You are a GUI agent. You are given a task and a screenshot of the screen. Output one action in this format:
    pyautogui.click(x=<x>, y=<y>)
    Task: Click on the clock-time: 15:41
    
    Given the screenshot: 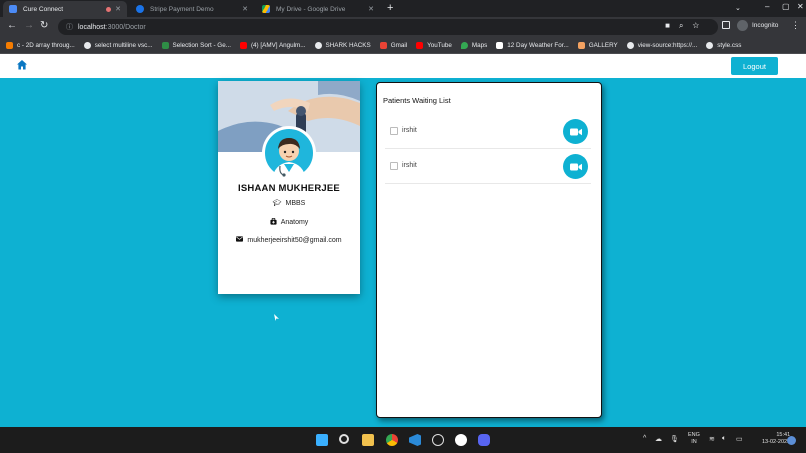 What is the action you would take?
    pyautogui.click(x=783, y=435)
    